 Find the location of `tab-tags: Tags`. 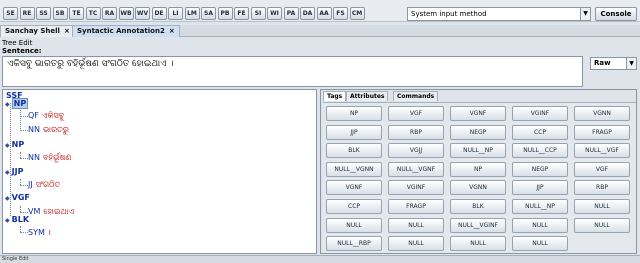

tab-tags: Tags is located at coordinates (335, 96).